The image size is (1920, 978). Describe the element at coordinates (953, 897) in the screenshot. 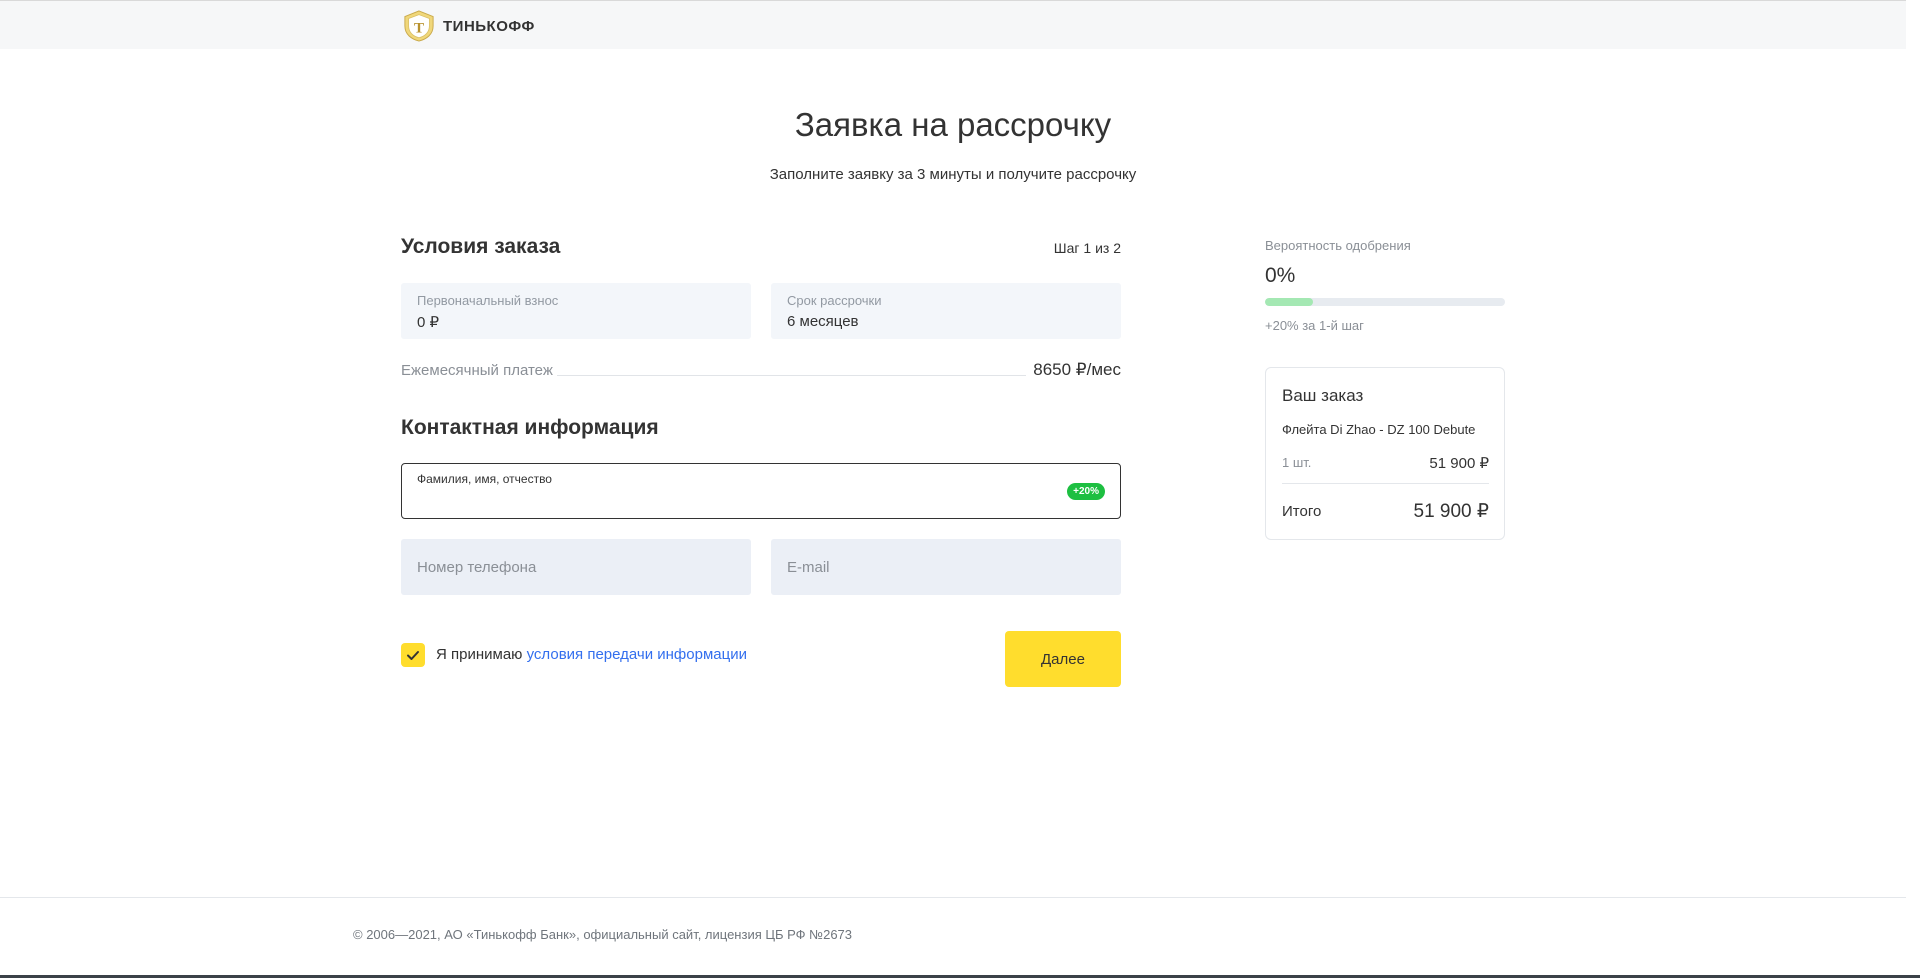

I see `footer-divider` at that location.